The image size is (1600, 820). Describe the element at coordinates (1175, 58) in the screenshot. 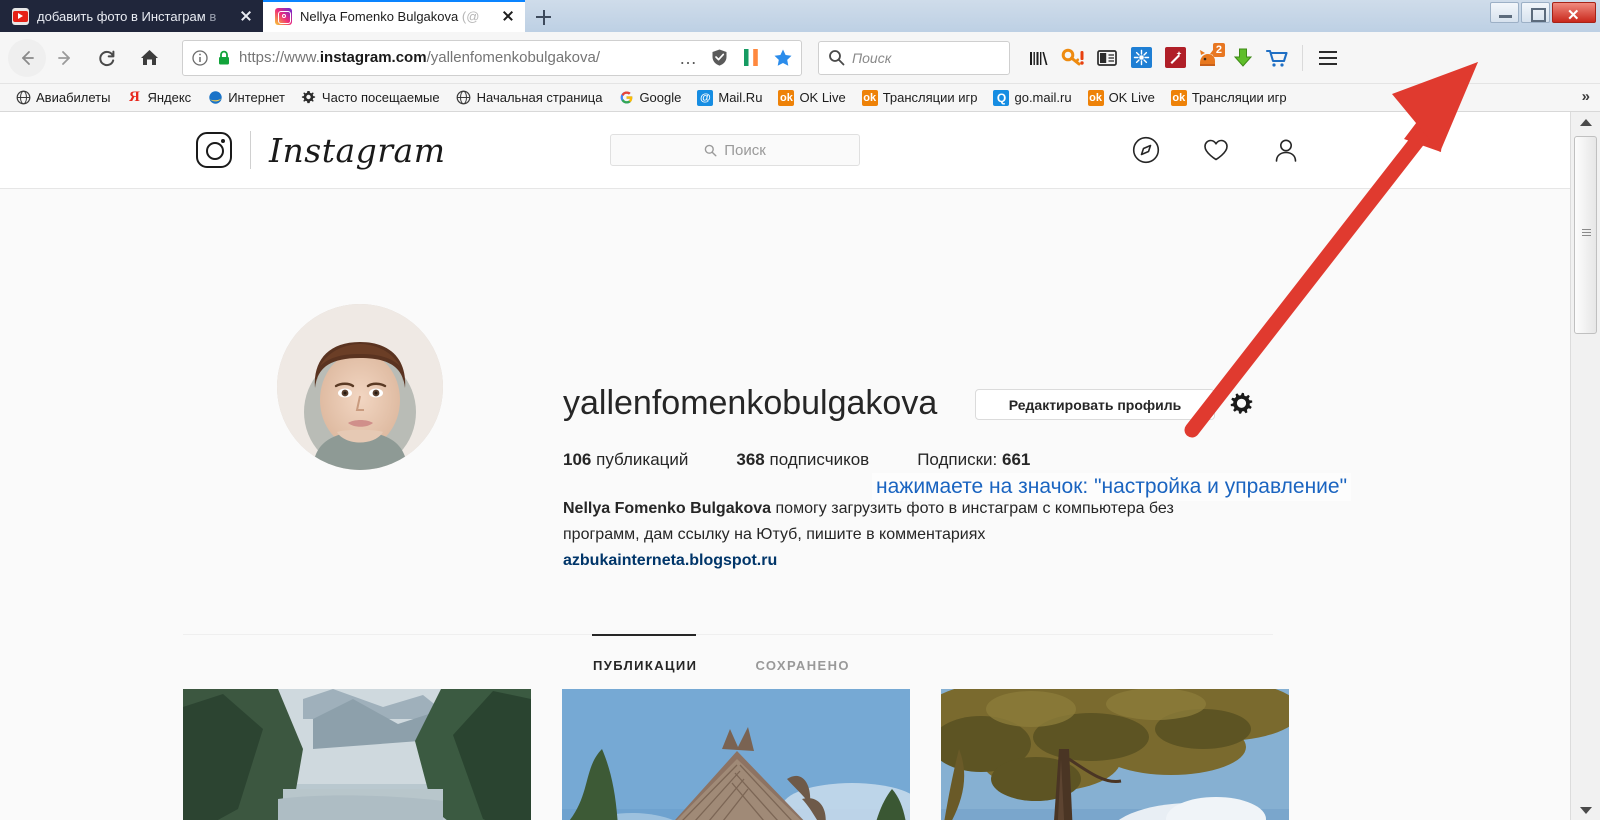

I see `magic-wand-icon` at that location.